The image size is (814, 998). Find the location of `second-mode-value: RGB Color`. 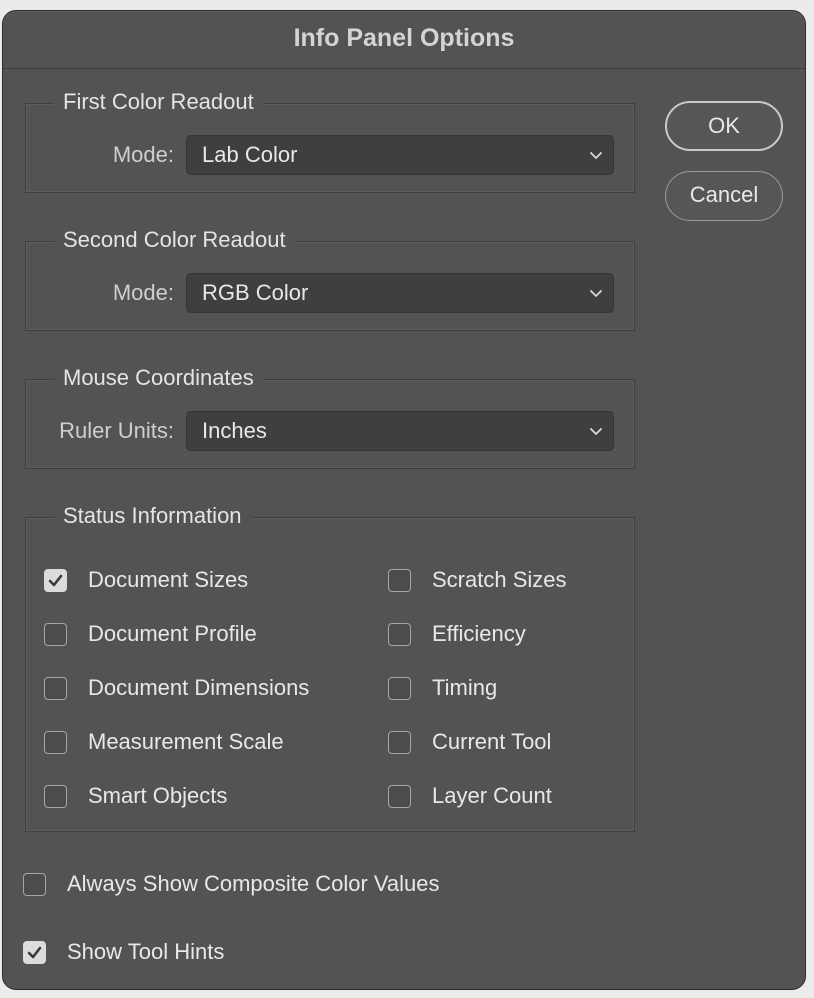

second-mode-value: RGB Color is located at coordinates (255, 292).